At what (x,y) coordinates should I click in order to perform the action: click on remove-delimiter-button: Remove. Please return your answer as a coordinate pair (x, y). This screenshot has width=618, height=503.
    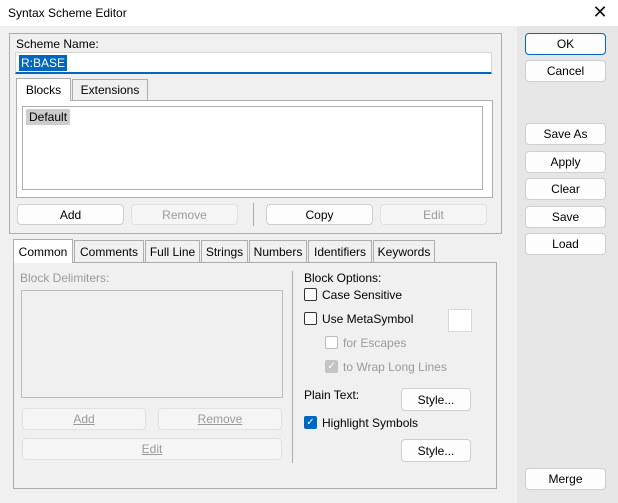
    Looking at the image, I should click on (220, 419).